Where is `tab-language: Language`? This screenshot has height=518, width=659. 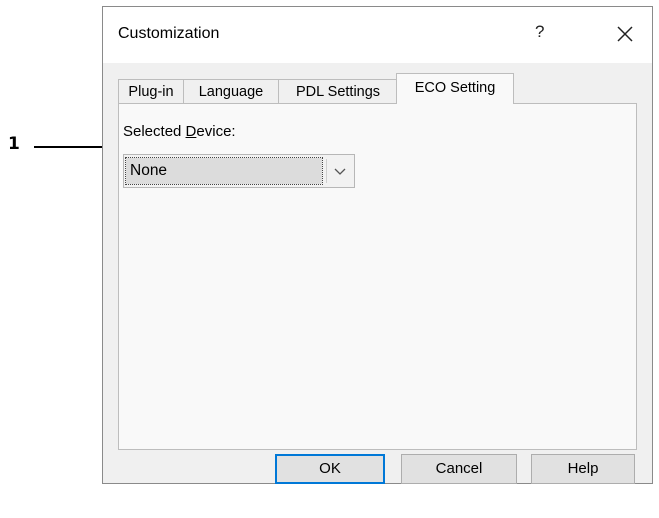 tab-language: Language is located at coordinates (231, 91).